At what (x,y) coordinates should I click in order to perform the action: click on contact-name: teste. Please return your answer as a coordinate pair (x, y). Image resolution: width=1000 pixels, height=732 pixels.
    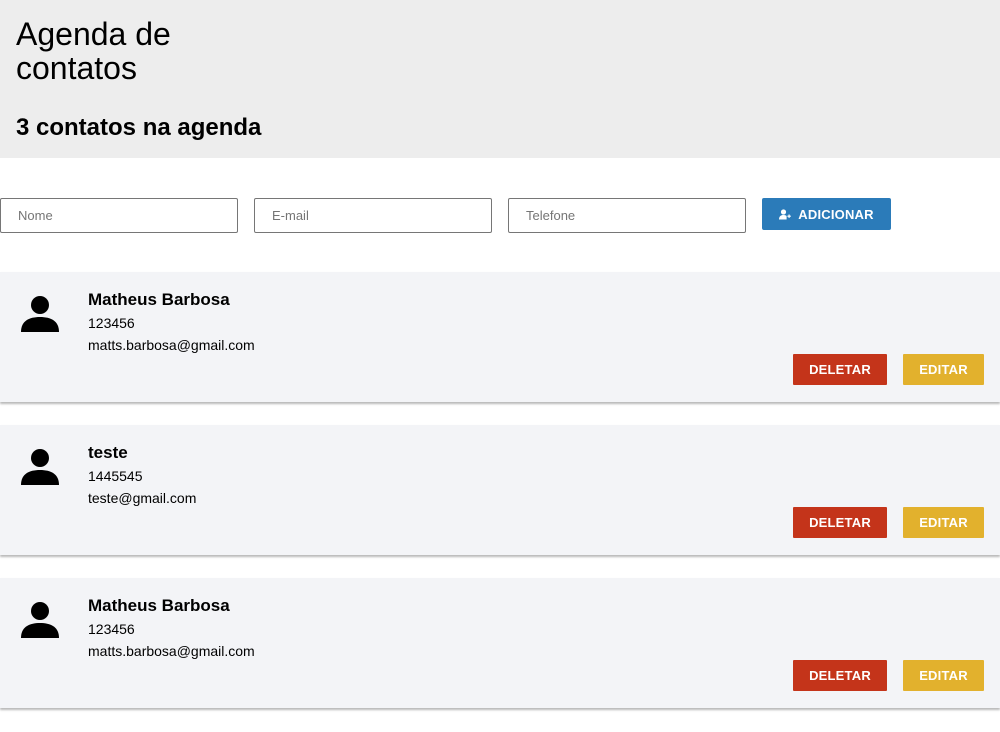
    Looking at the image, I should click on (108, 452).